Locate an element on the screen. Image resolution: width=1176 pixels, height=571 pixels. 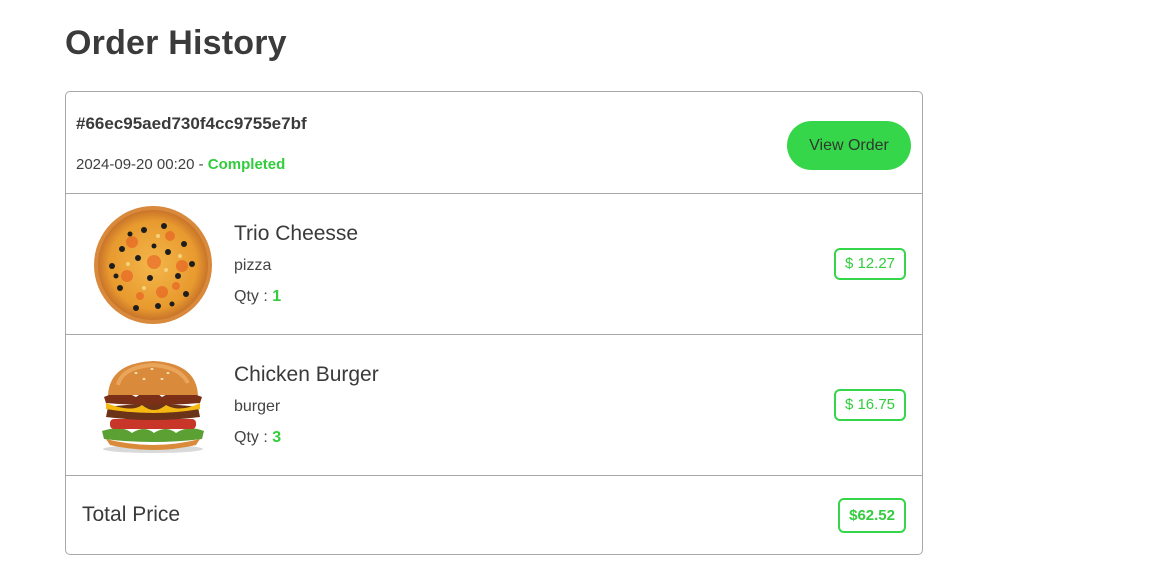
item-category: burger is located at coordinates (257, 406).